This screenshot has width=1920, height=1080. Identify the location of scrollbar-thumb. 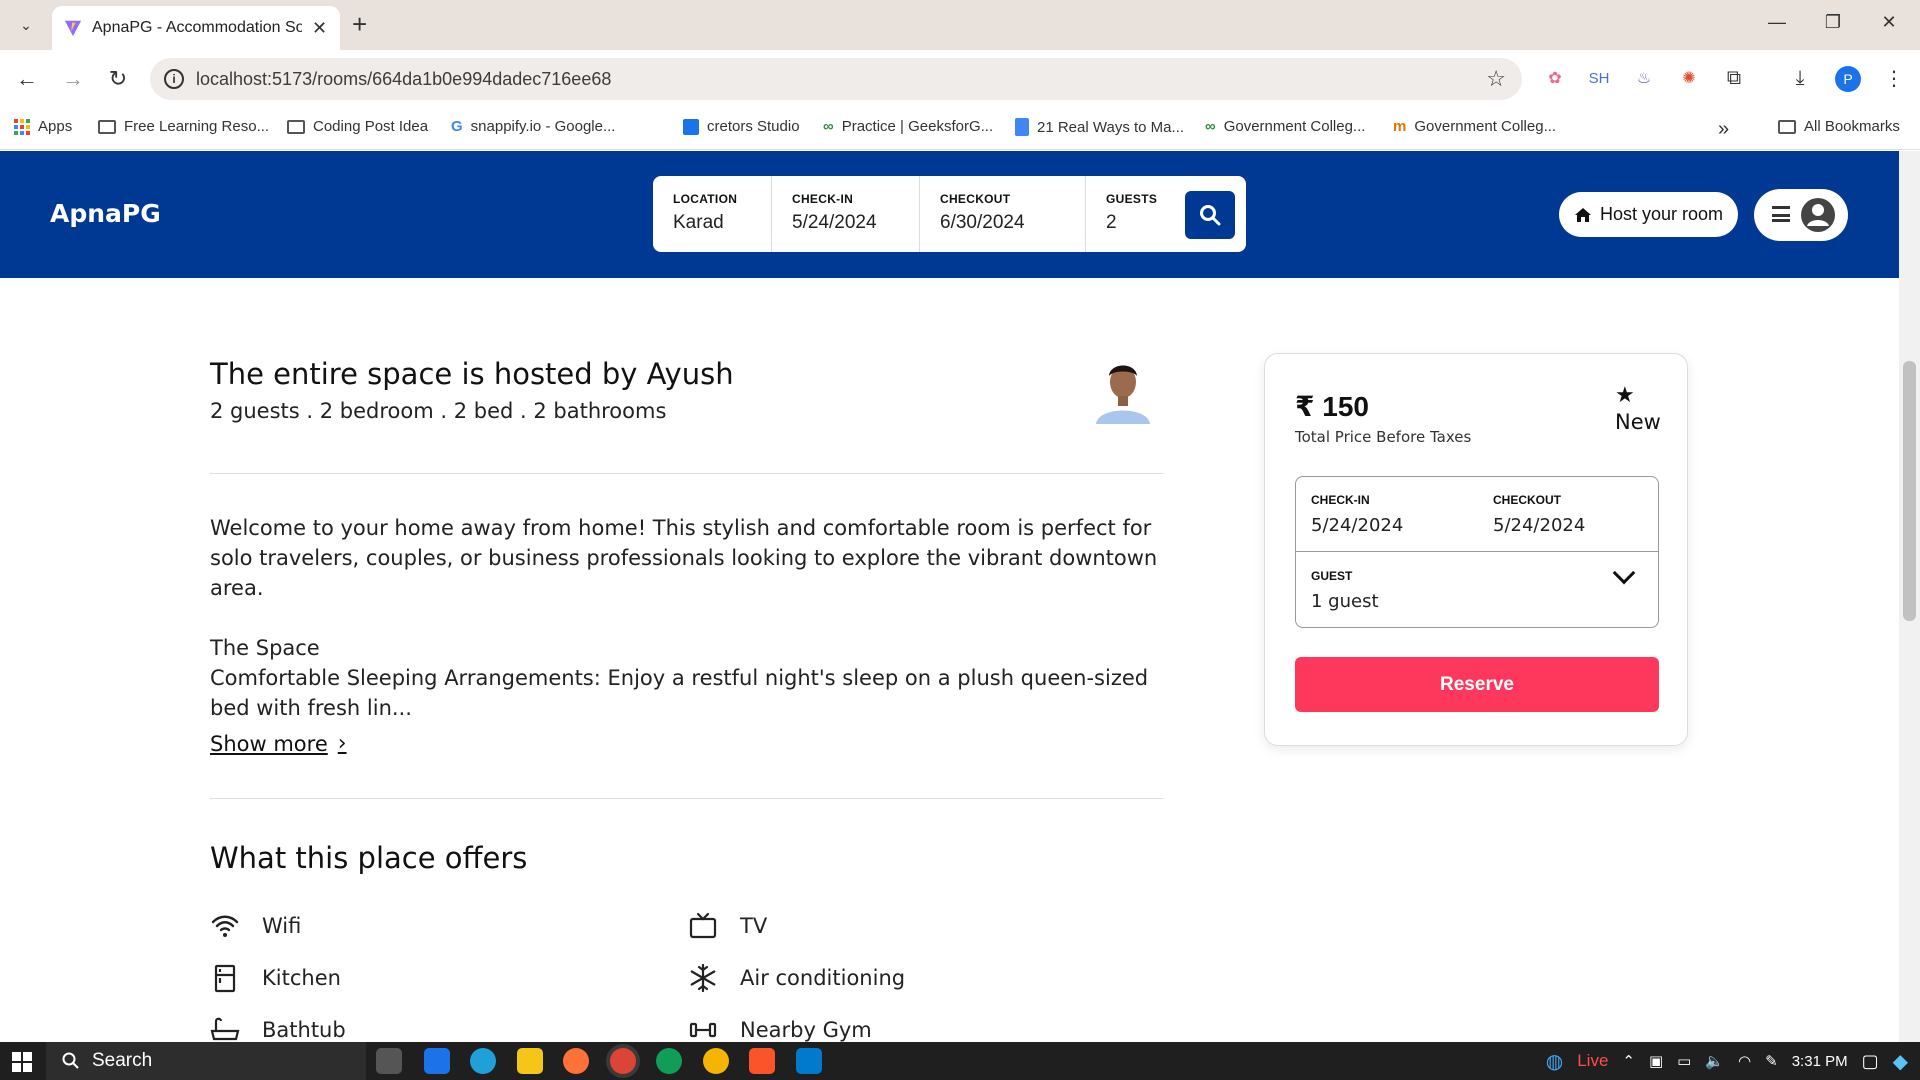
(1909, 491).